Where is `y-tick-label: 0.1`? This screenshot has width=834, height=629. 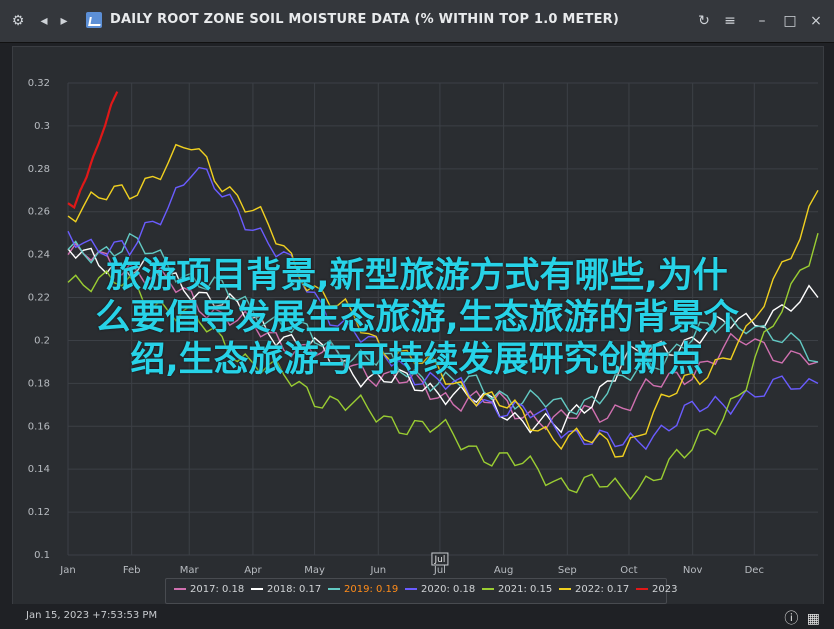
y-tick-label: 0.1 is located at coordinates (42, 555).